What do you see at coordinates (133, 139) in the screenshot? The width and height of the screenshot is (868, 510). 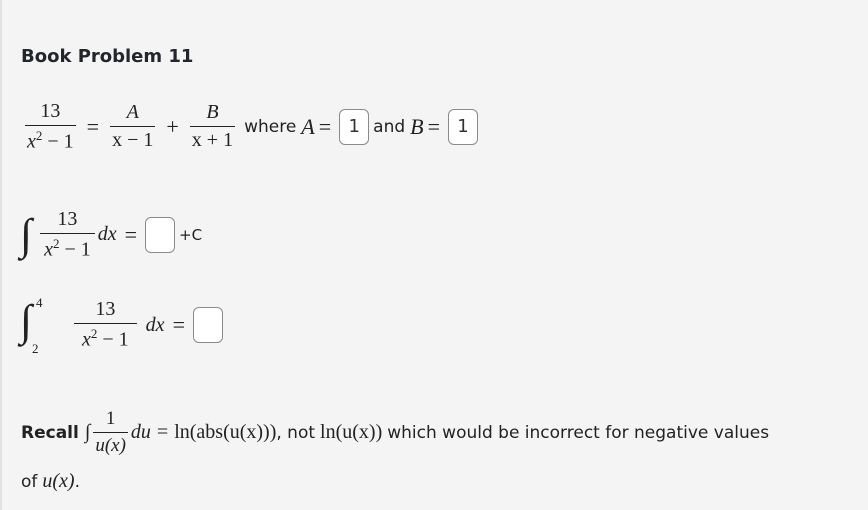 I see `term1-denominator: x − 1` at bounding box center [133, 139].